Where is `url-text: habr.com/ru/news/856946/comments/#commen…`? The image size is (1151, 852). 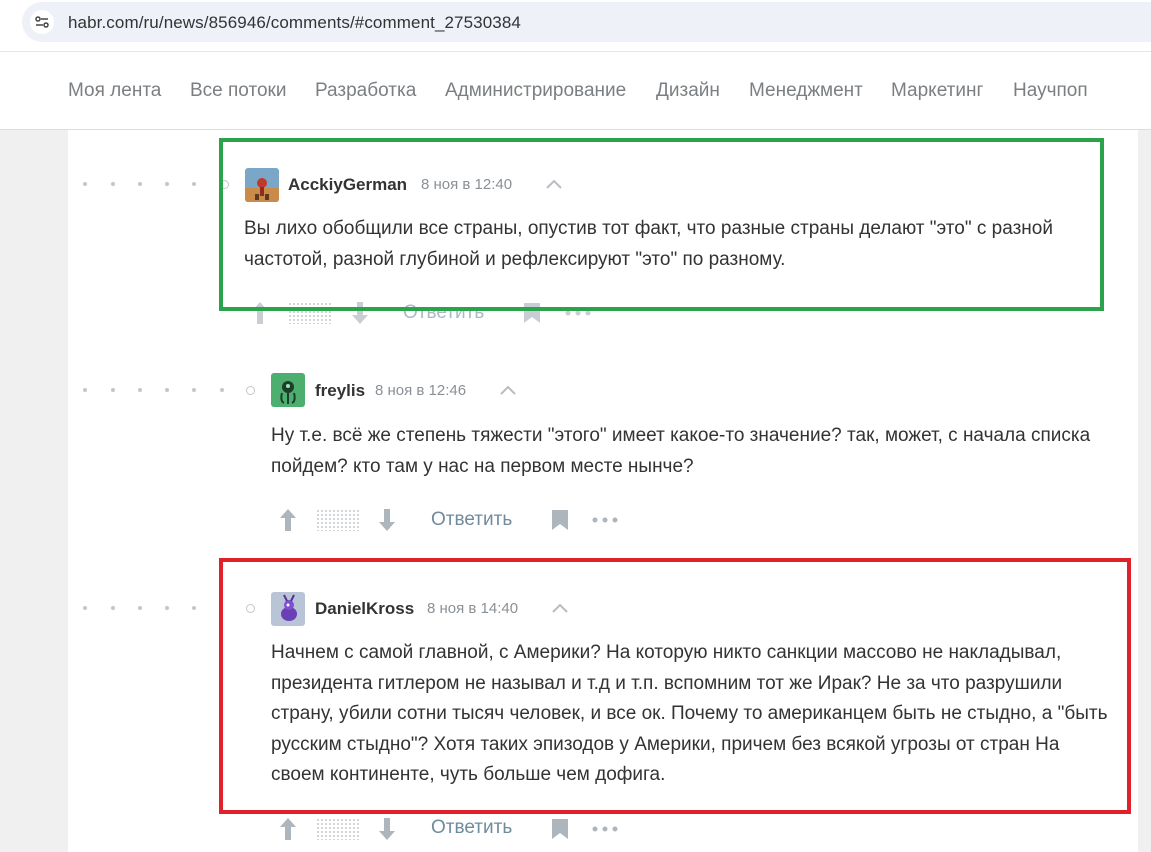 url-text: habr.com/ru/news/856946/comments/#commen… is located at coordinates (294, 22).